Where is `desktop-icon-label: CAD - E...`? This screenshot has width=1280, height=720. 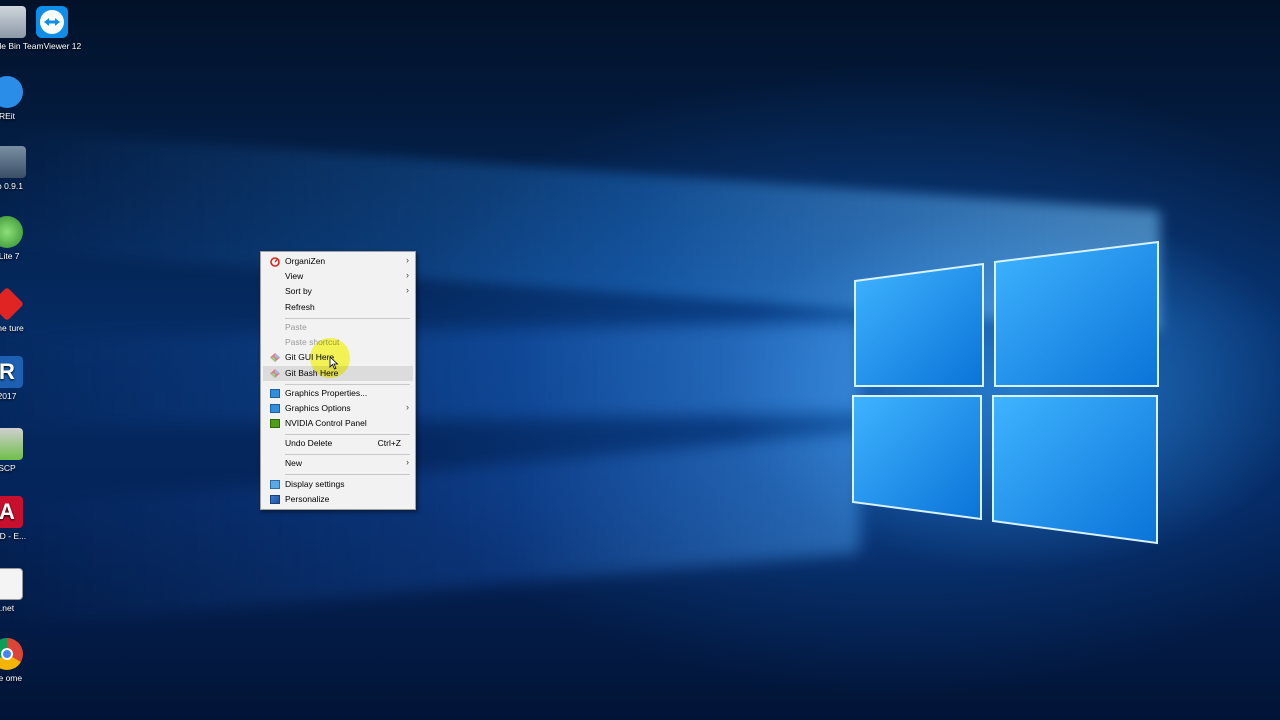
desktop-icon-label: CAD - E... is located at coordinates (13, 536).